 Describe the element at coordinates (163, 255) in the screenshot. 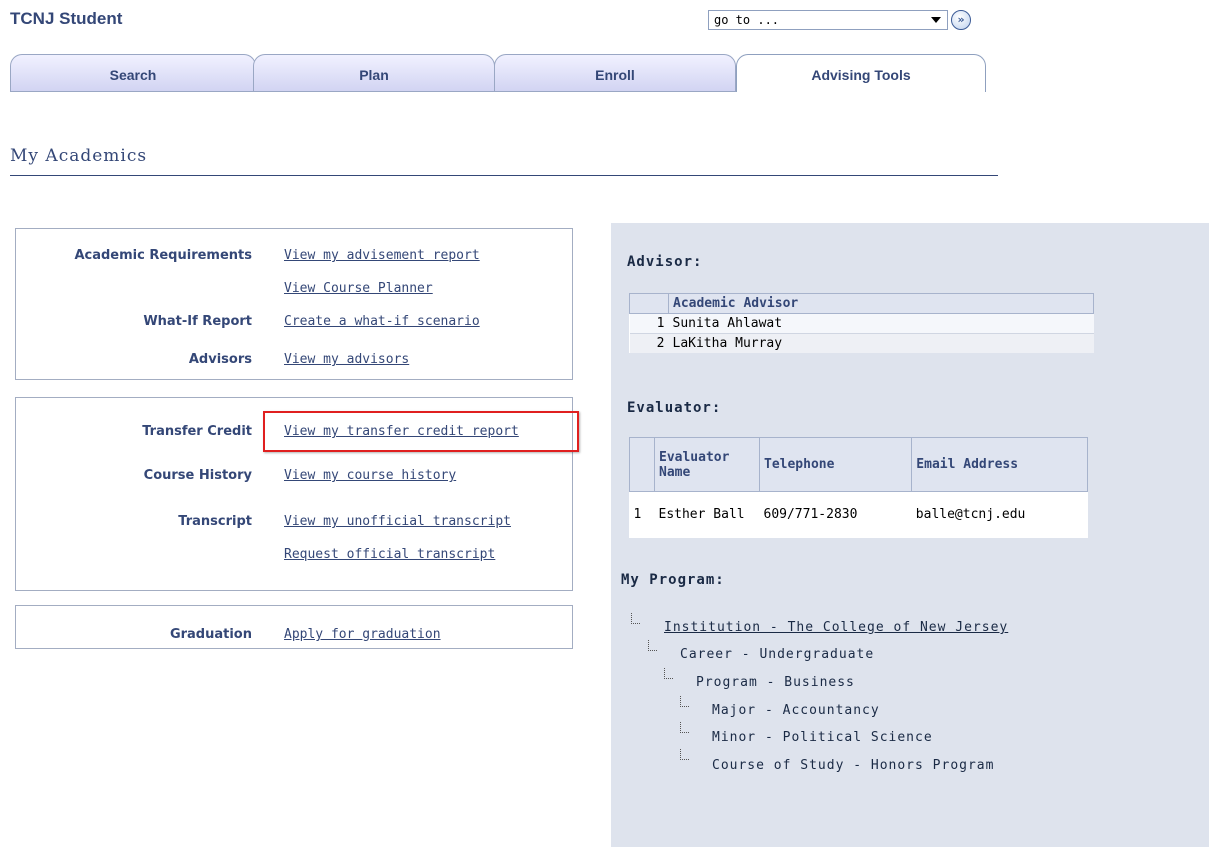

I see `label-academic-requirements: Academic Requirements` at that location.